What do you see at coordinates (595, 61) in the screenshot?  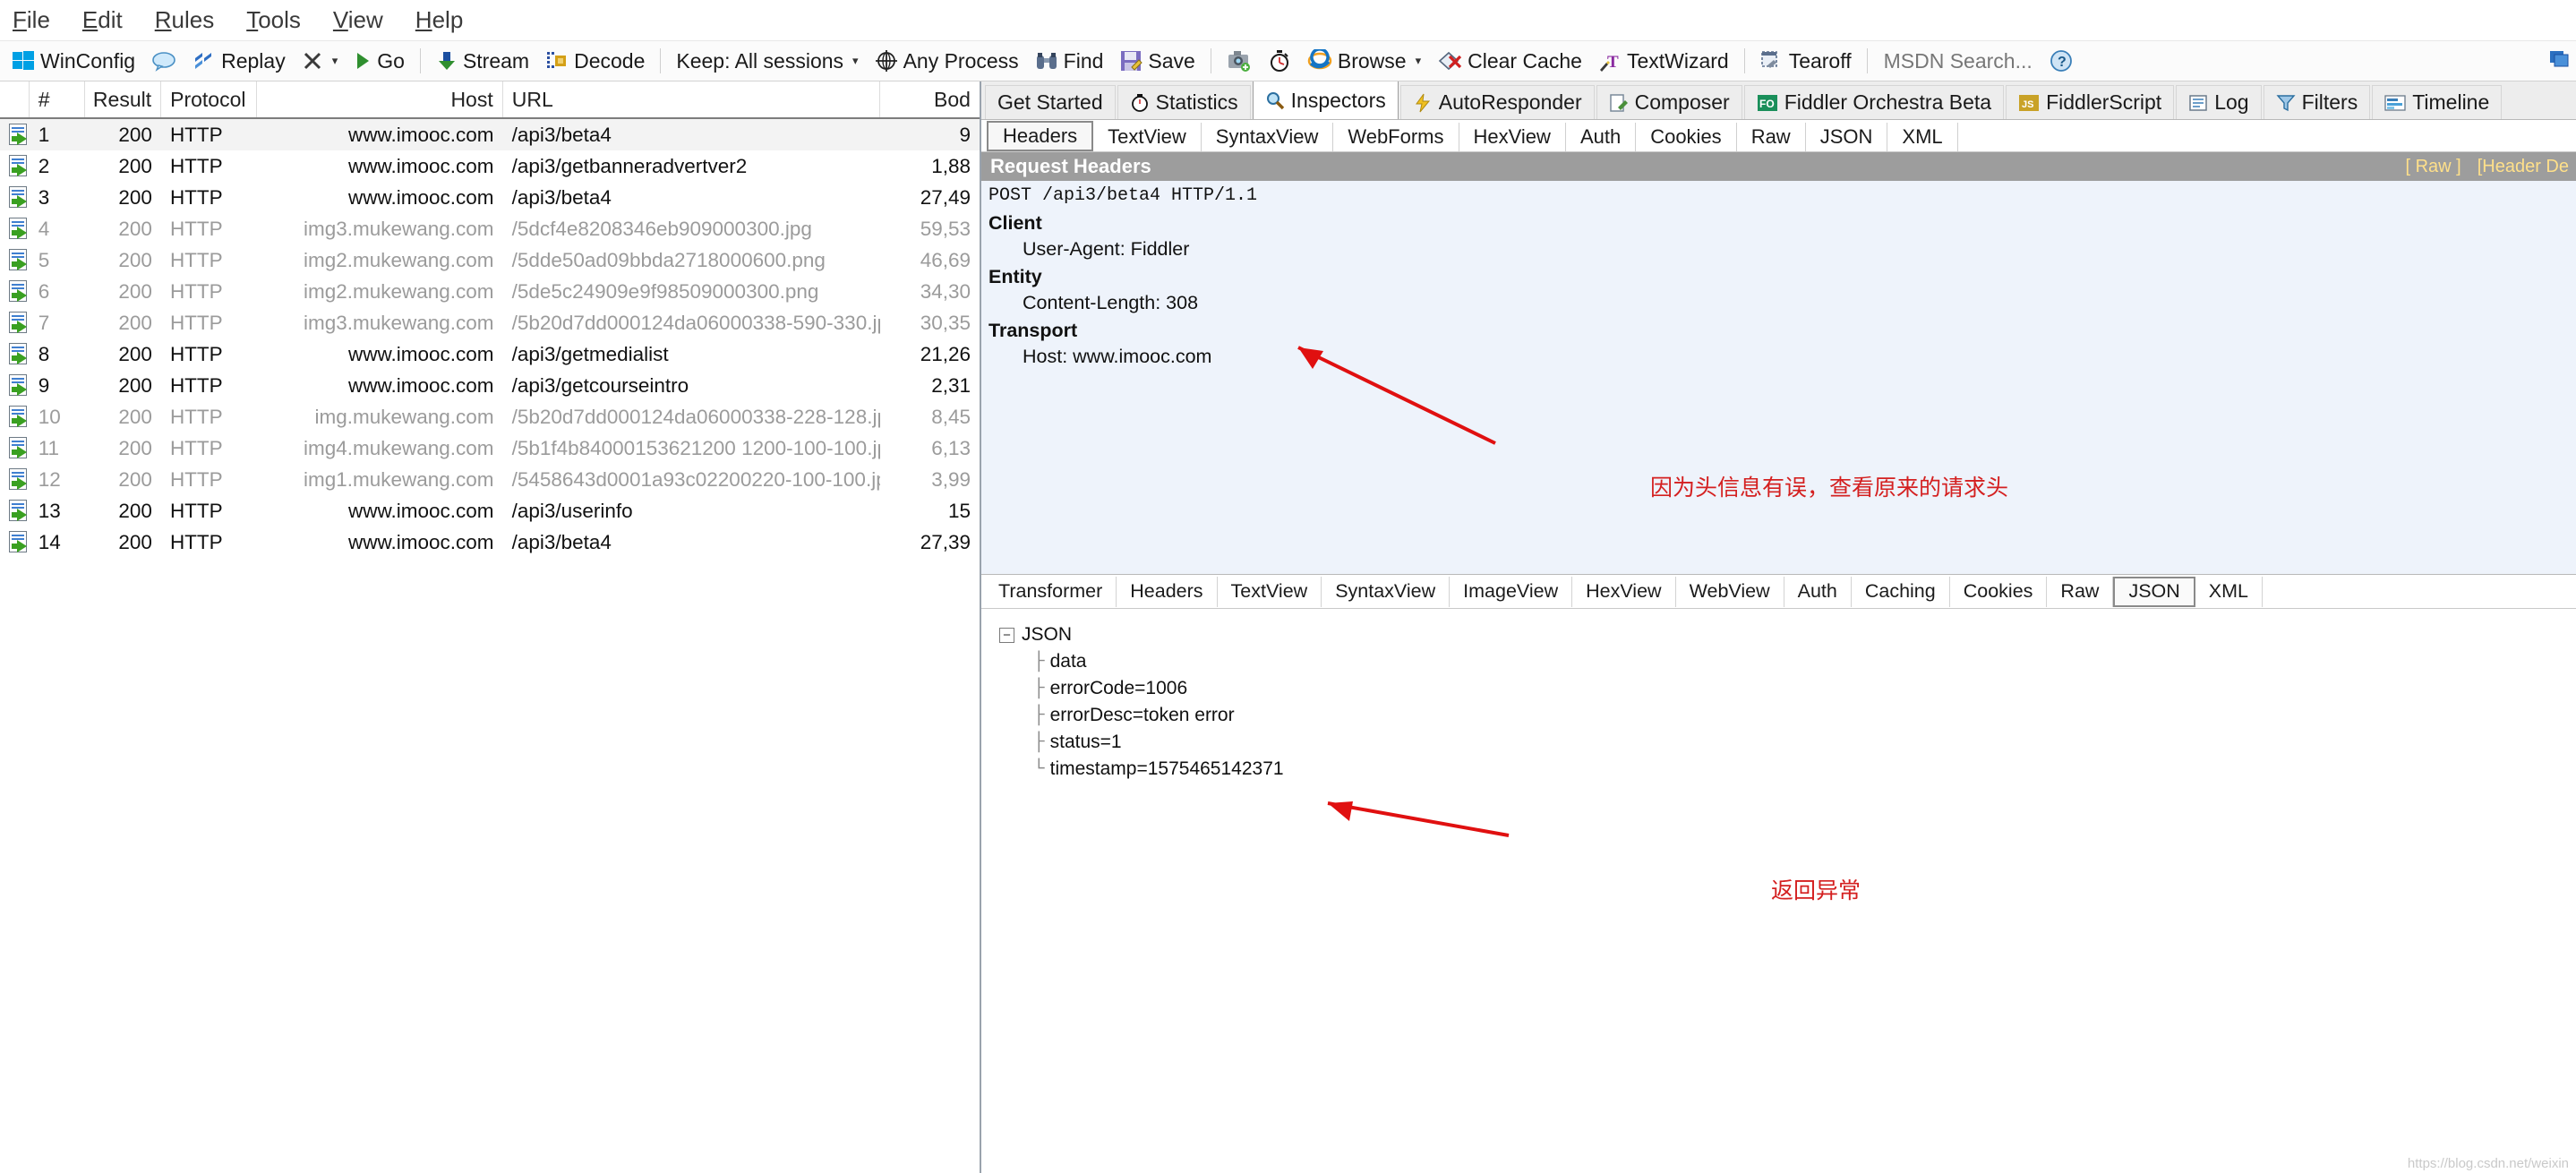 I see `decode-button: Decode` at bounding box center [595, 61].